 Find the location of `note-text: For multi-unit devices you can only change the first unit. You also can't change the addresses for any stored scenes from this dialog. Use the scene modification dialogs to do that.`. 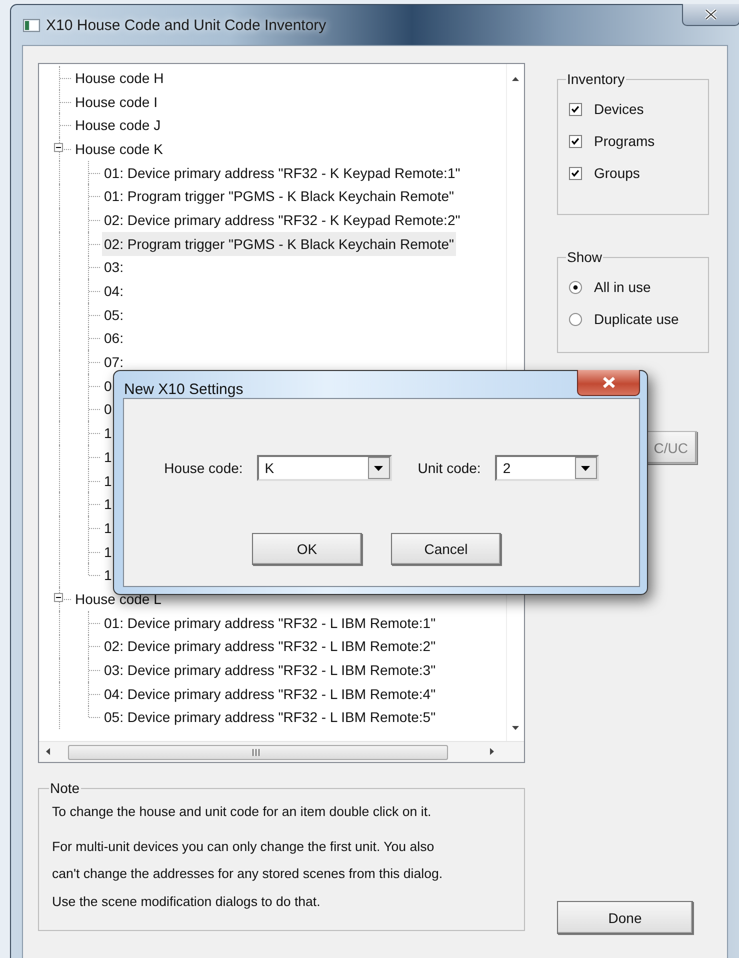

note-text: For multi-unit devices you can only change the first unit. You also can't change the addresses for any stored scenes from this dialog. Use the scene modification dialogs to do that. is located at coordinates (248, 874).